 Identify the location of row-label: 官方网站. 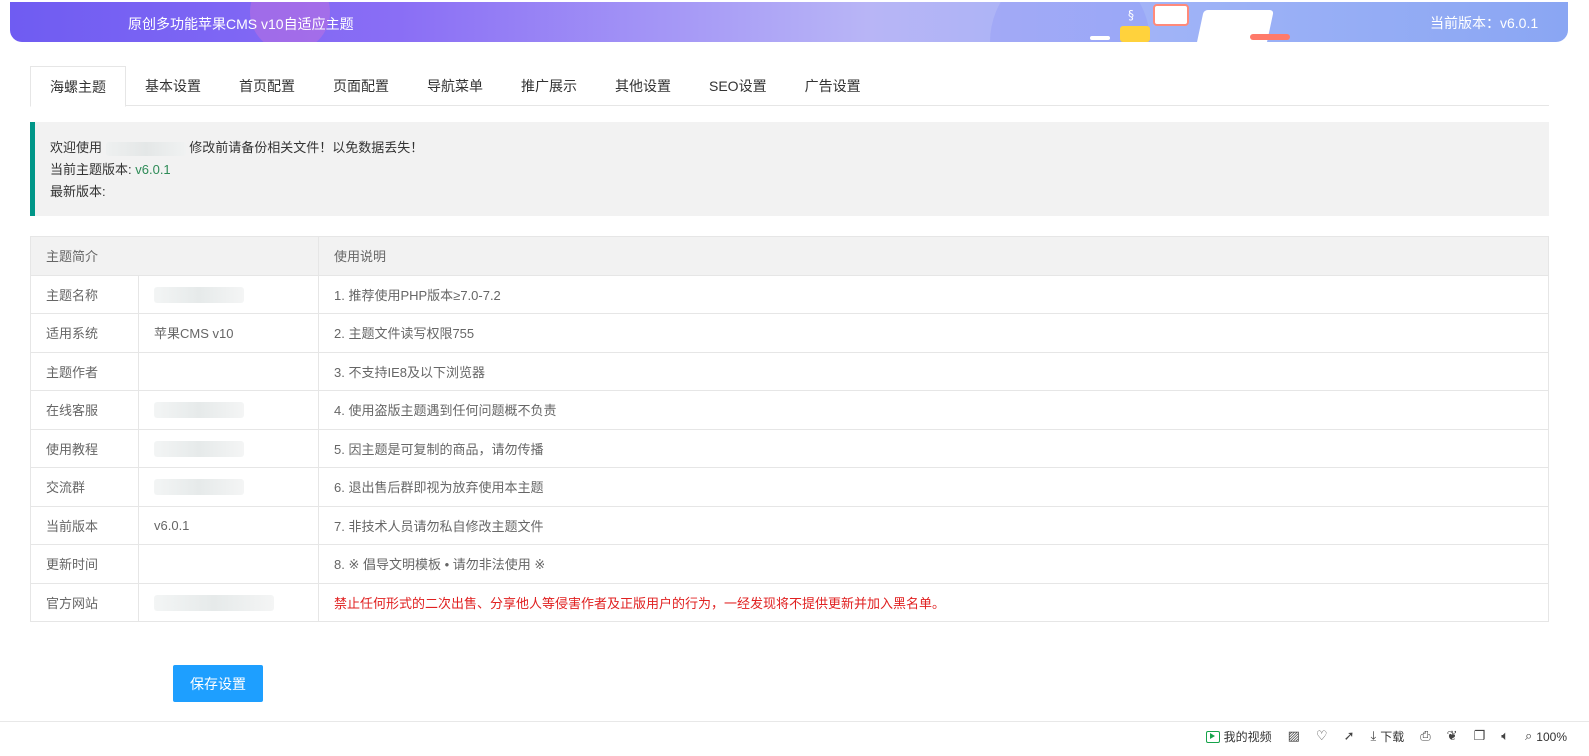
(84, 602).